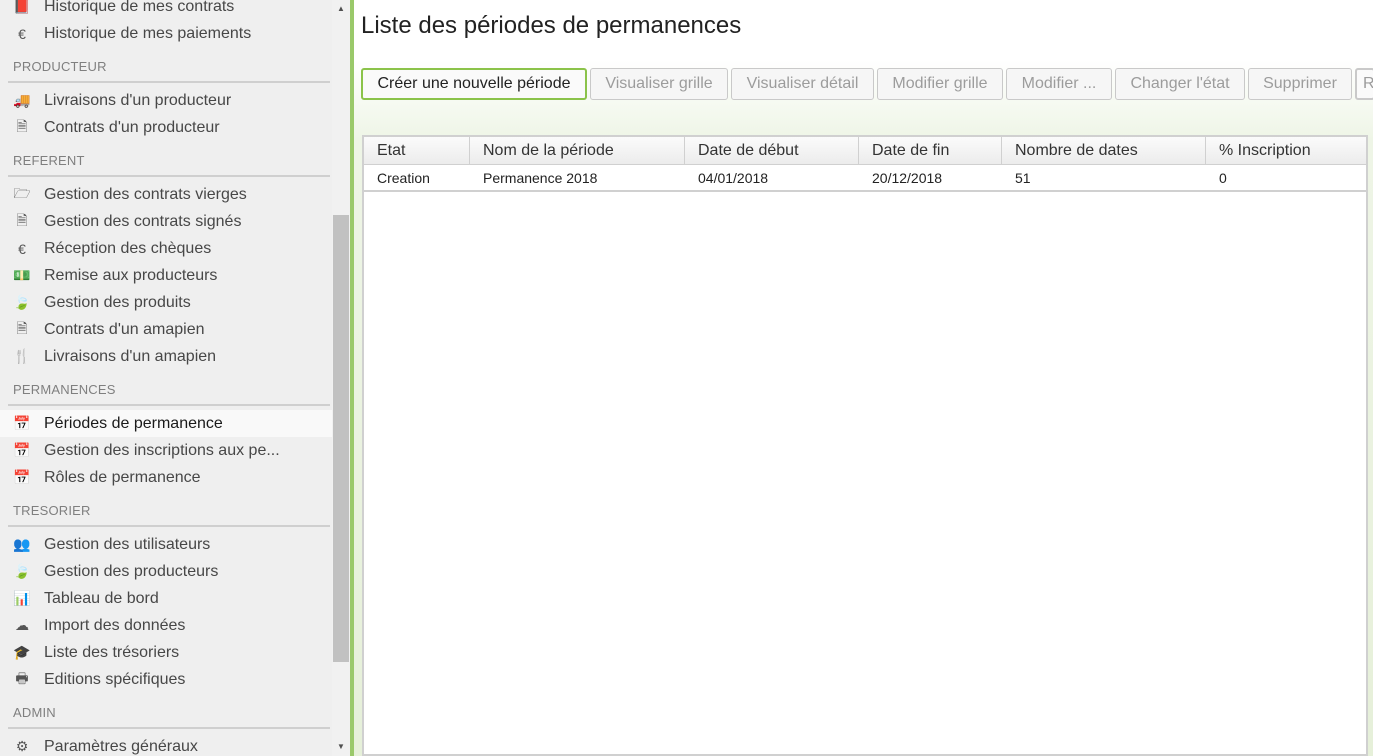  I want to click on sidebar-item: ☁ Import des données, so click(166, 625).